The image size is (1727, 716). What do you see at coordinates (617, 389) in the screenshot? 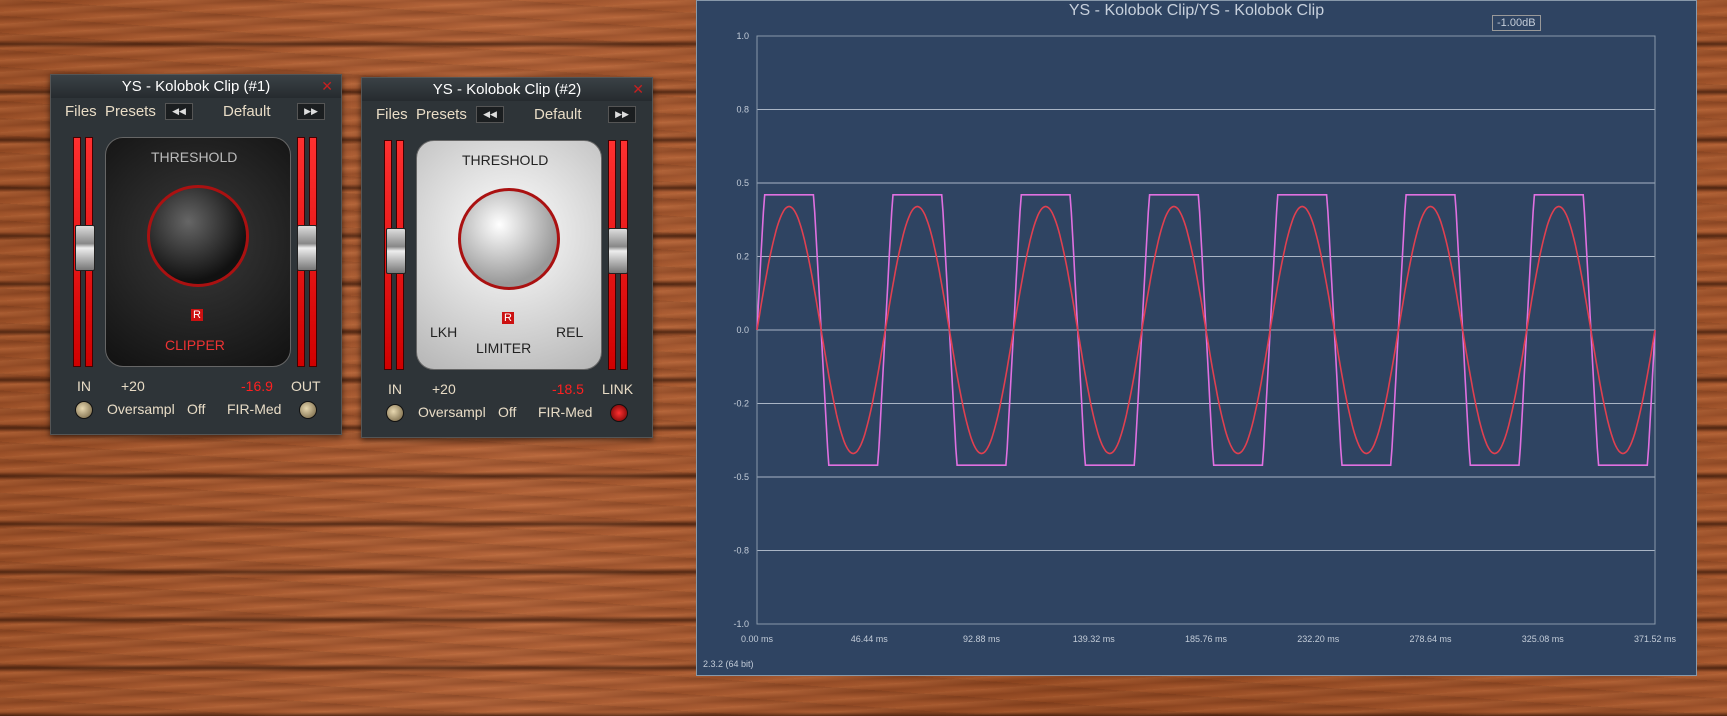
I see `link-label: LINK` at bounding box center [617, 389].